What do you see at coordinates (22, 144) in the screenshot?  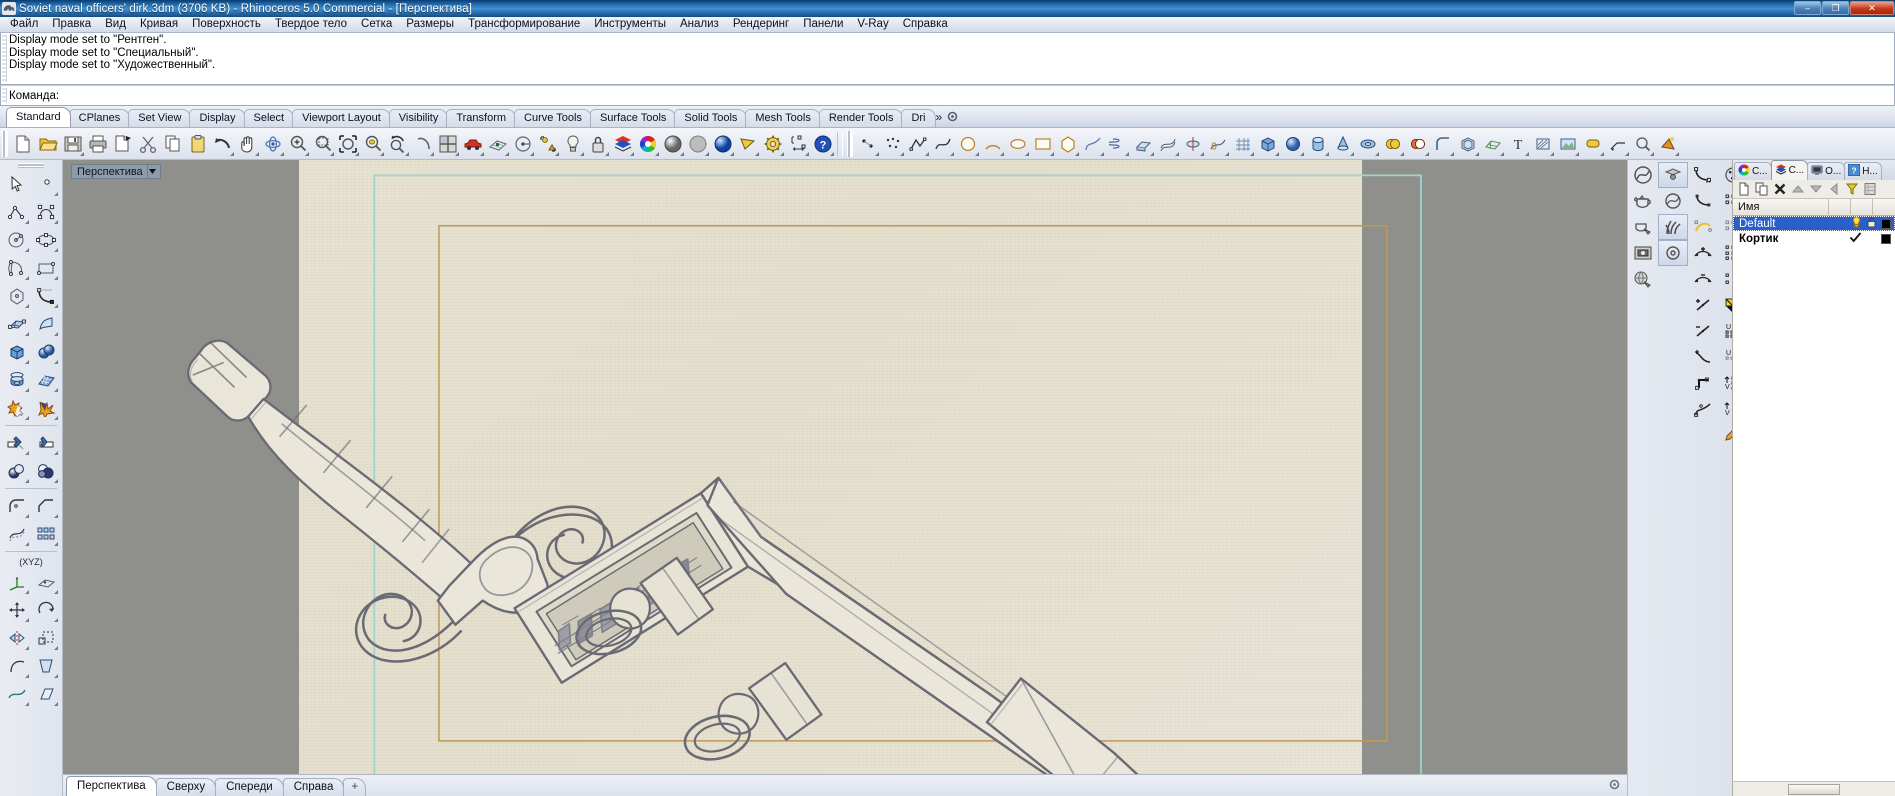 I see `new-file-icon` at bounding box center [22, 144].